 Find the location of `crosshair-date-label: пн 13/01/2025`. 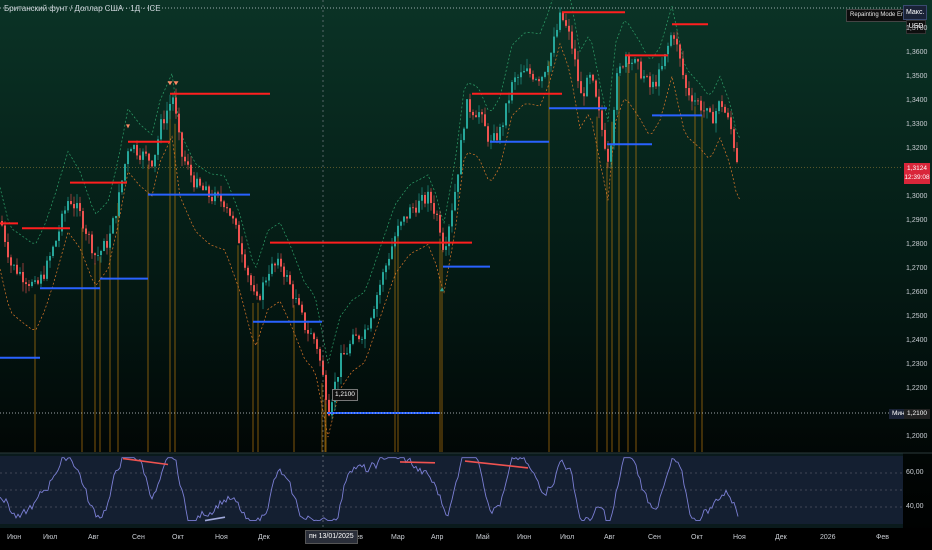

crosshair-date-label: пн 13/01/2025 is located at coordinates (331, 537).